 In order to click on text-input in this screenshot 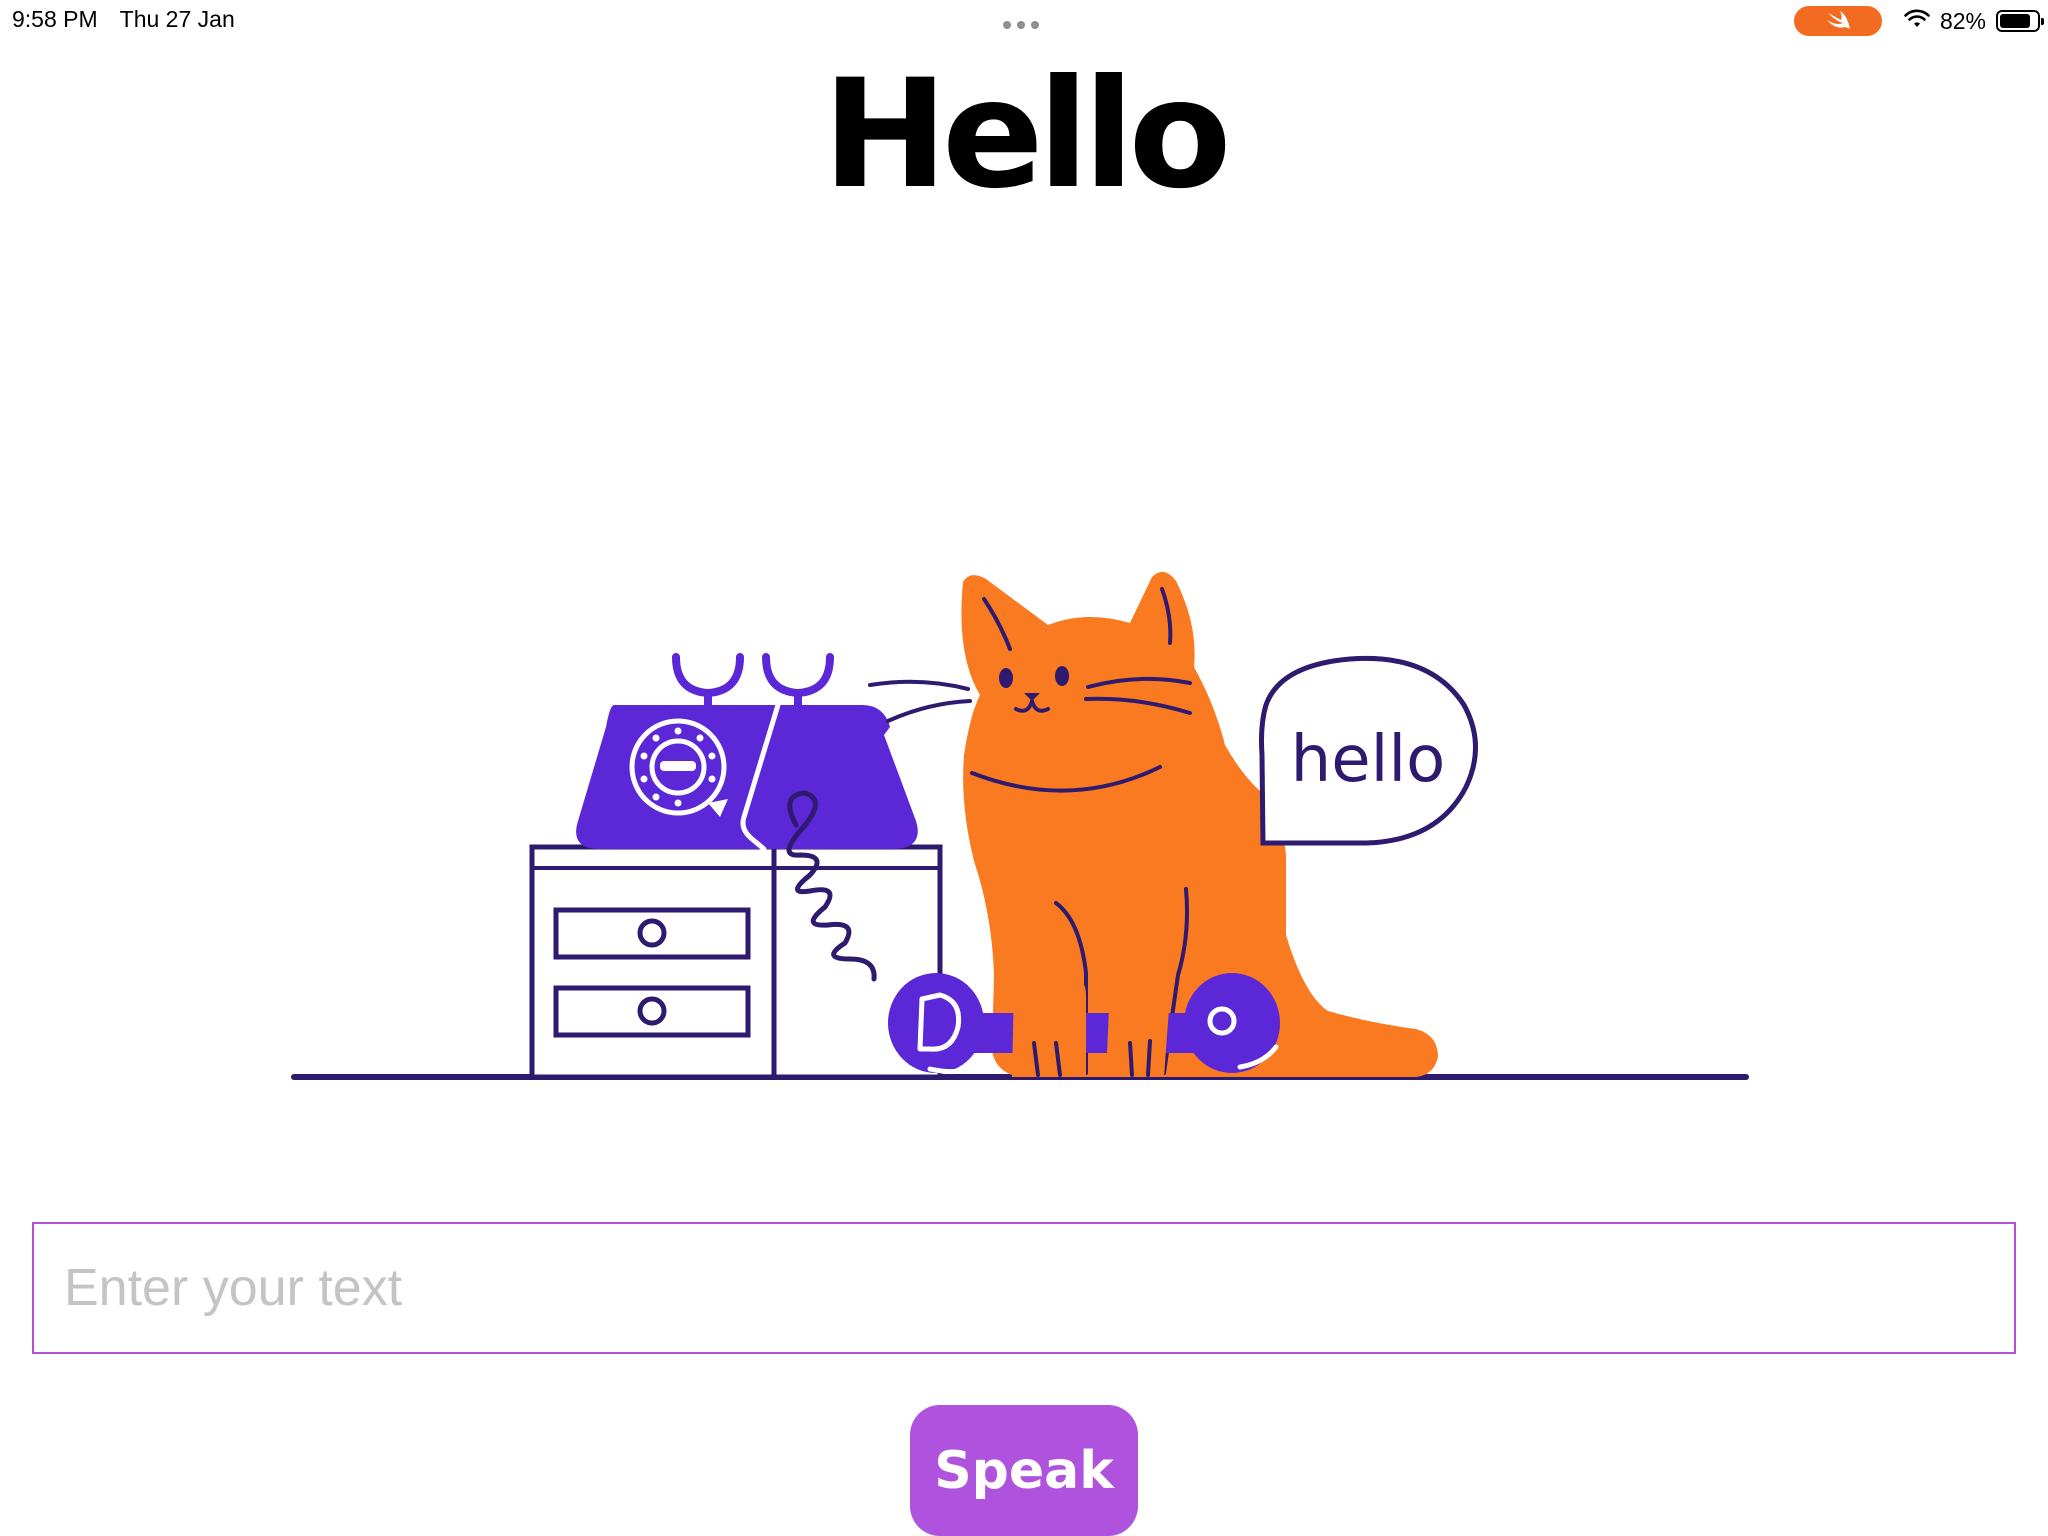, I will do `click(1024, 1288)`.